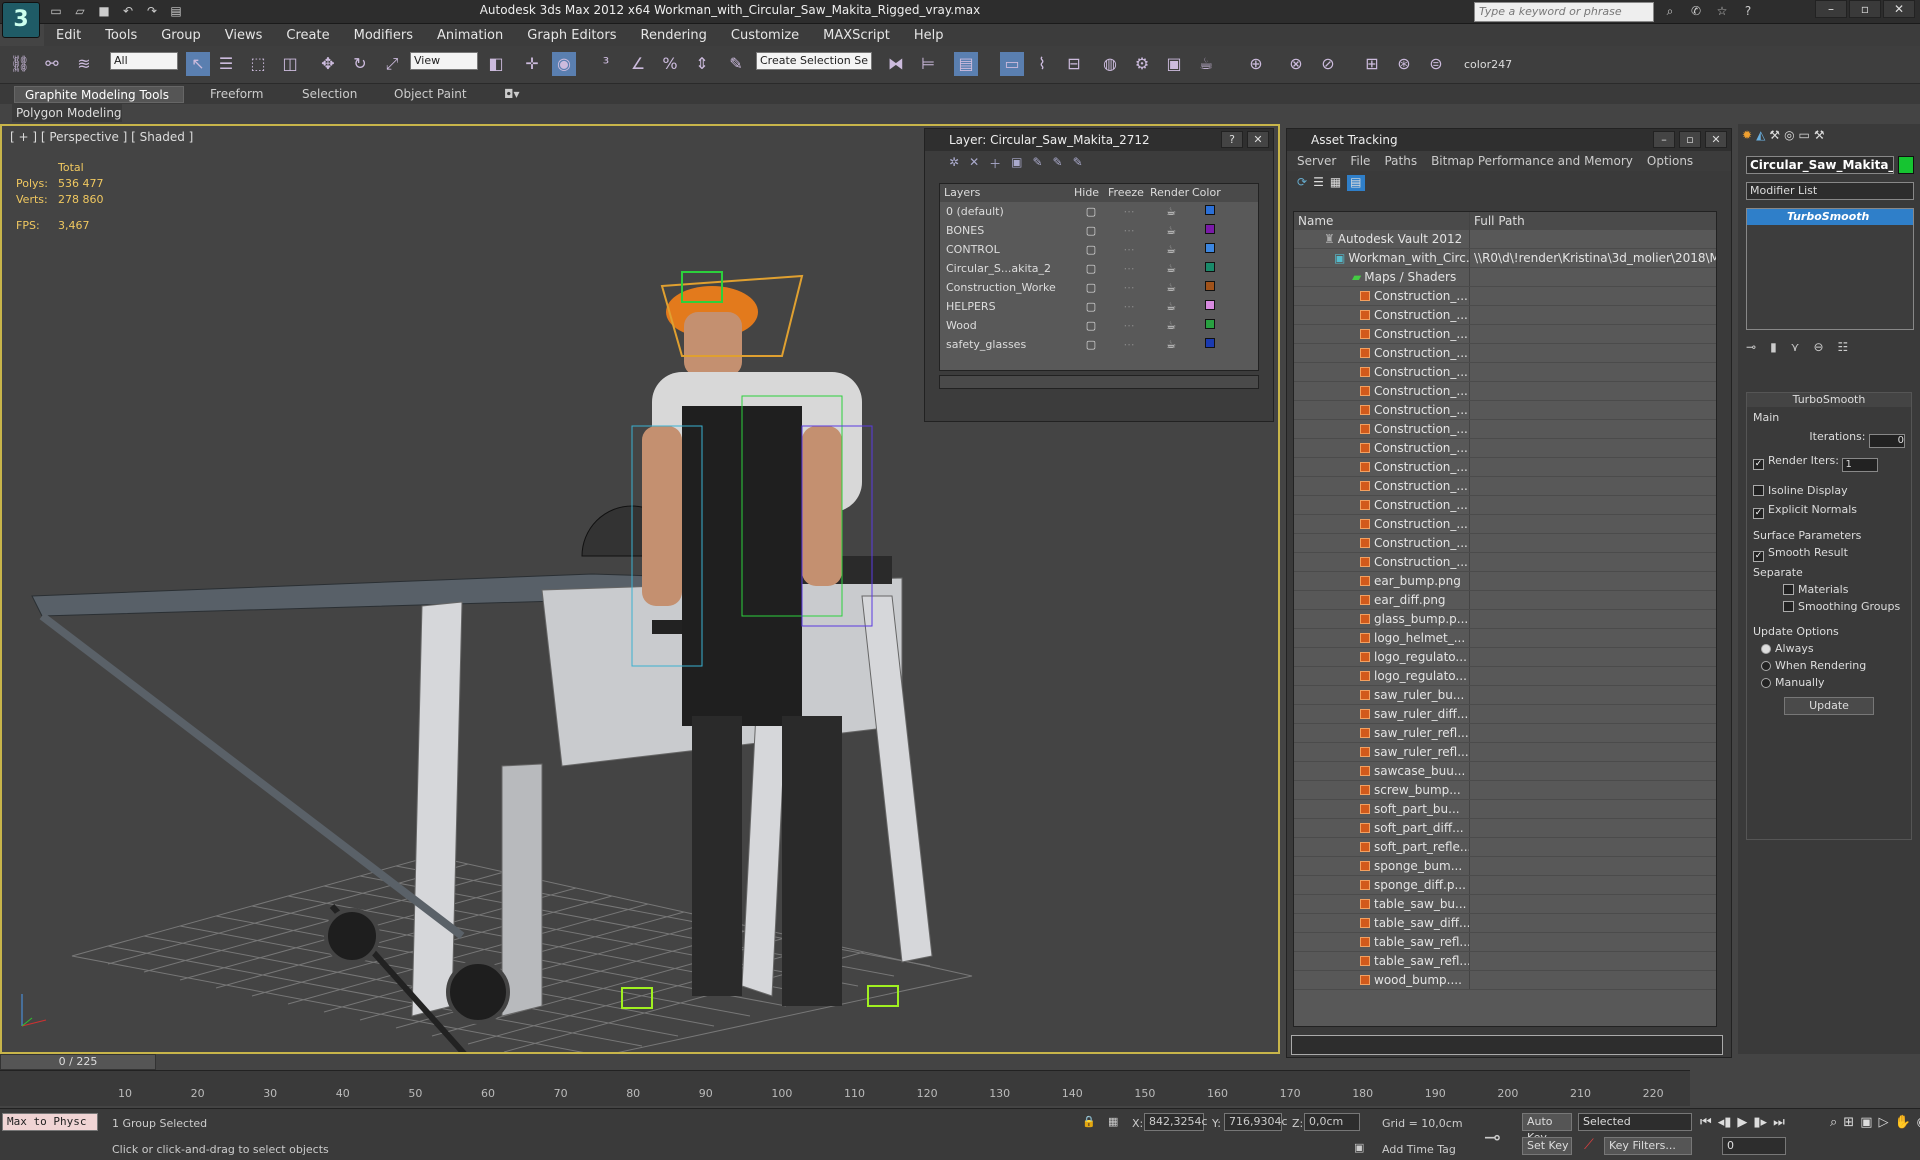  Describe the element at coordinates (496, 64) in the screenshot. I see `pivot-center-icon: ◧` at that location.